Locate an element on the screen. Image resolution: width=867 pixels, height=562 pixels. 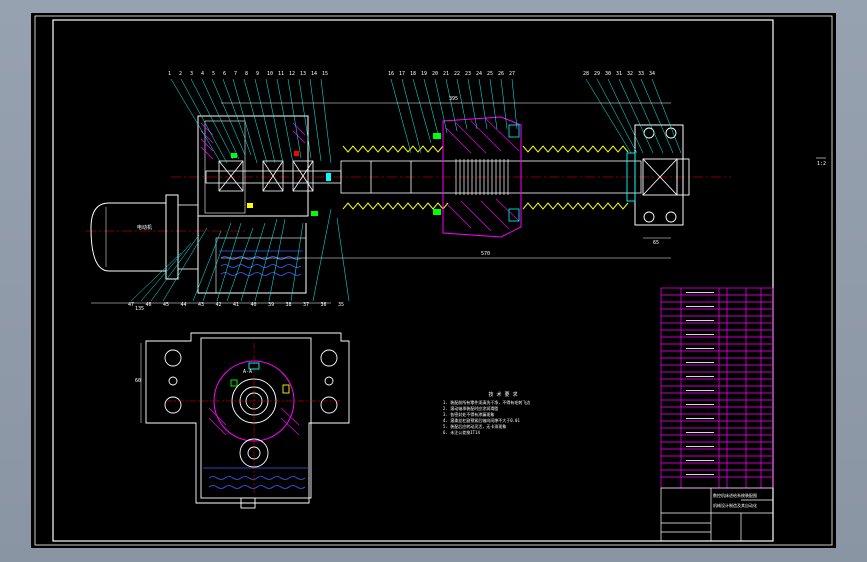
balloon-number: 1 is located at coordinates (170, 74).